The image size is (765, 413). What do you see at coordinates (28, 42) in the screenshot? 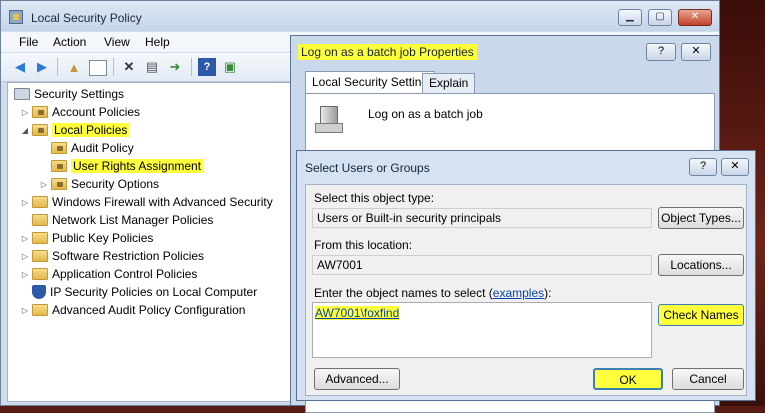
I see `menu-file: File` at bounding box center [28, 42].